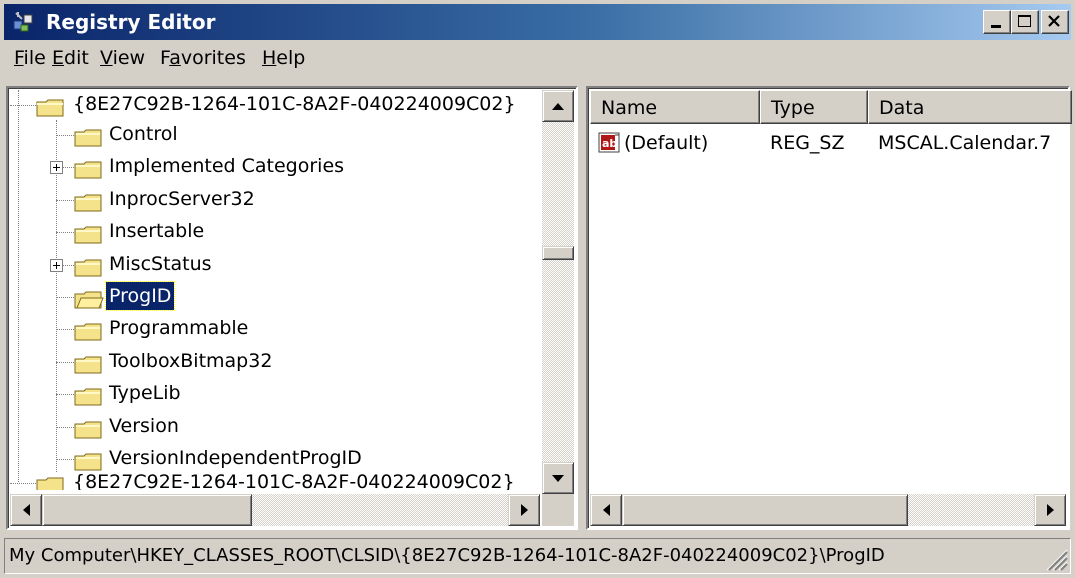  I want to click on column-header-data: Data, so click(970, 107).